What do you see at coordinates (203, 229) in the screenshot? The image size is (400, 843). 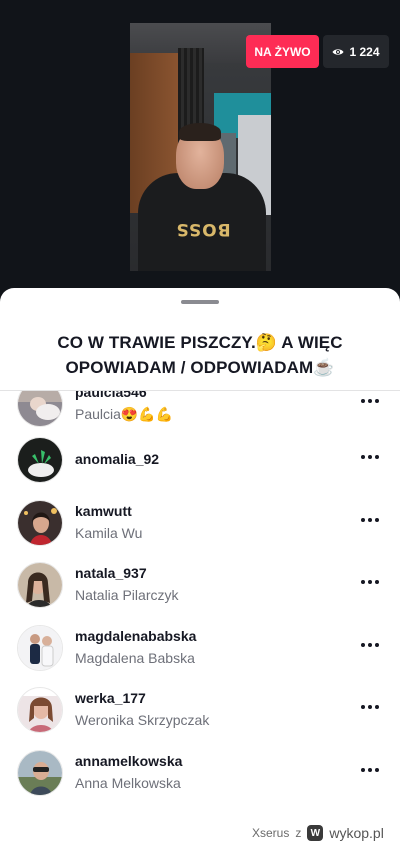 I see `shirt-print: BOSS` at bounding box center [203, 229].